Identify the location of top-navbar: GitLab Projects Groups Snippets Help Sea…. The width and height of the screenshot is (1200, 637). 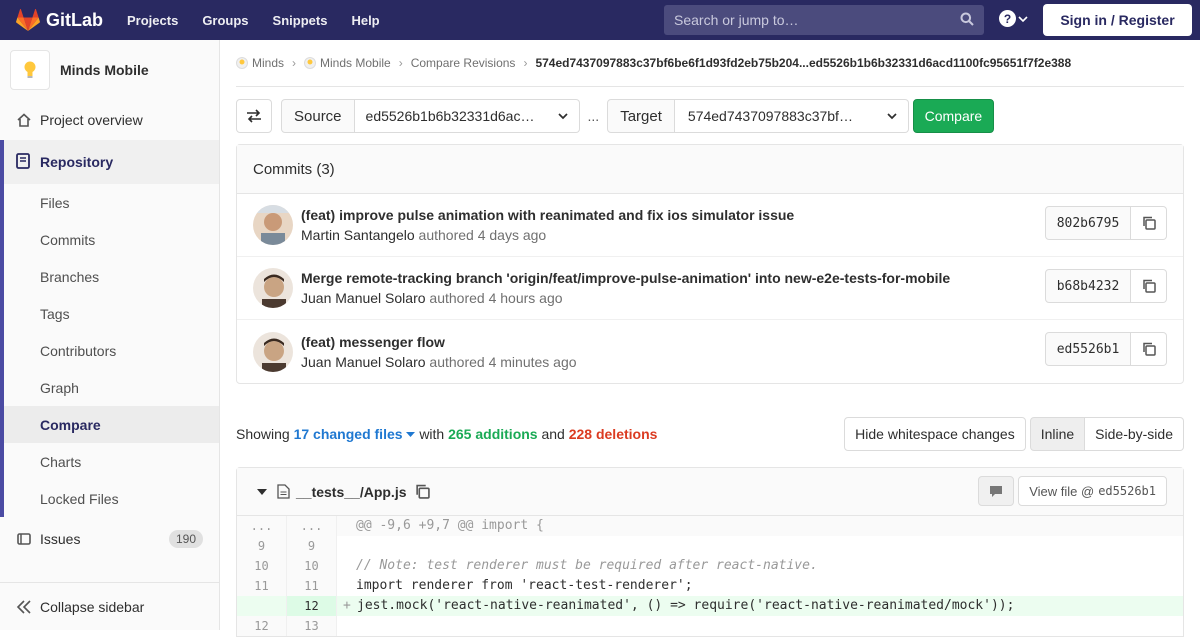
(600, 20).